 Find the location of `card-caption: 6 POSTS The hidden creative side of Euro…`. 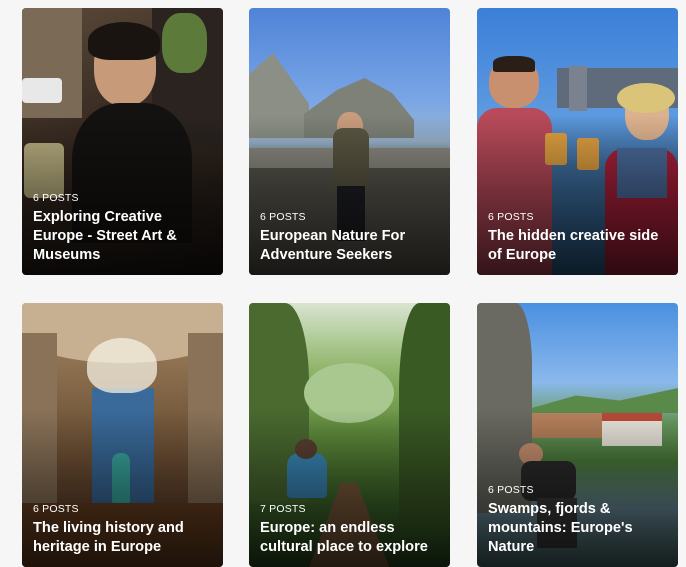

card-caption: 6 POSTS The hidden creative side of Euro… is located at coordinates (578, 238).